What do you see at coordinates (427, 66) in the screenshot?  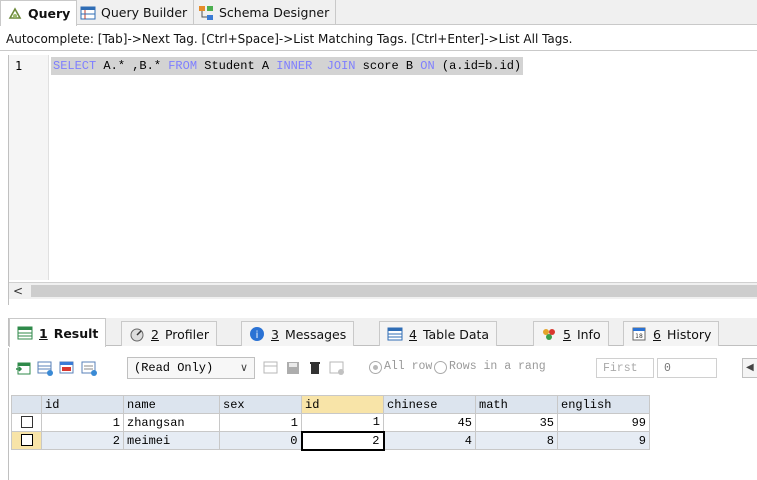 I see `sql-keyword: ON` at bounding box center [427, 66].